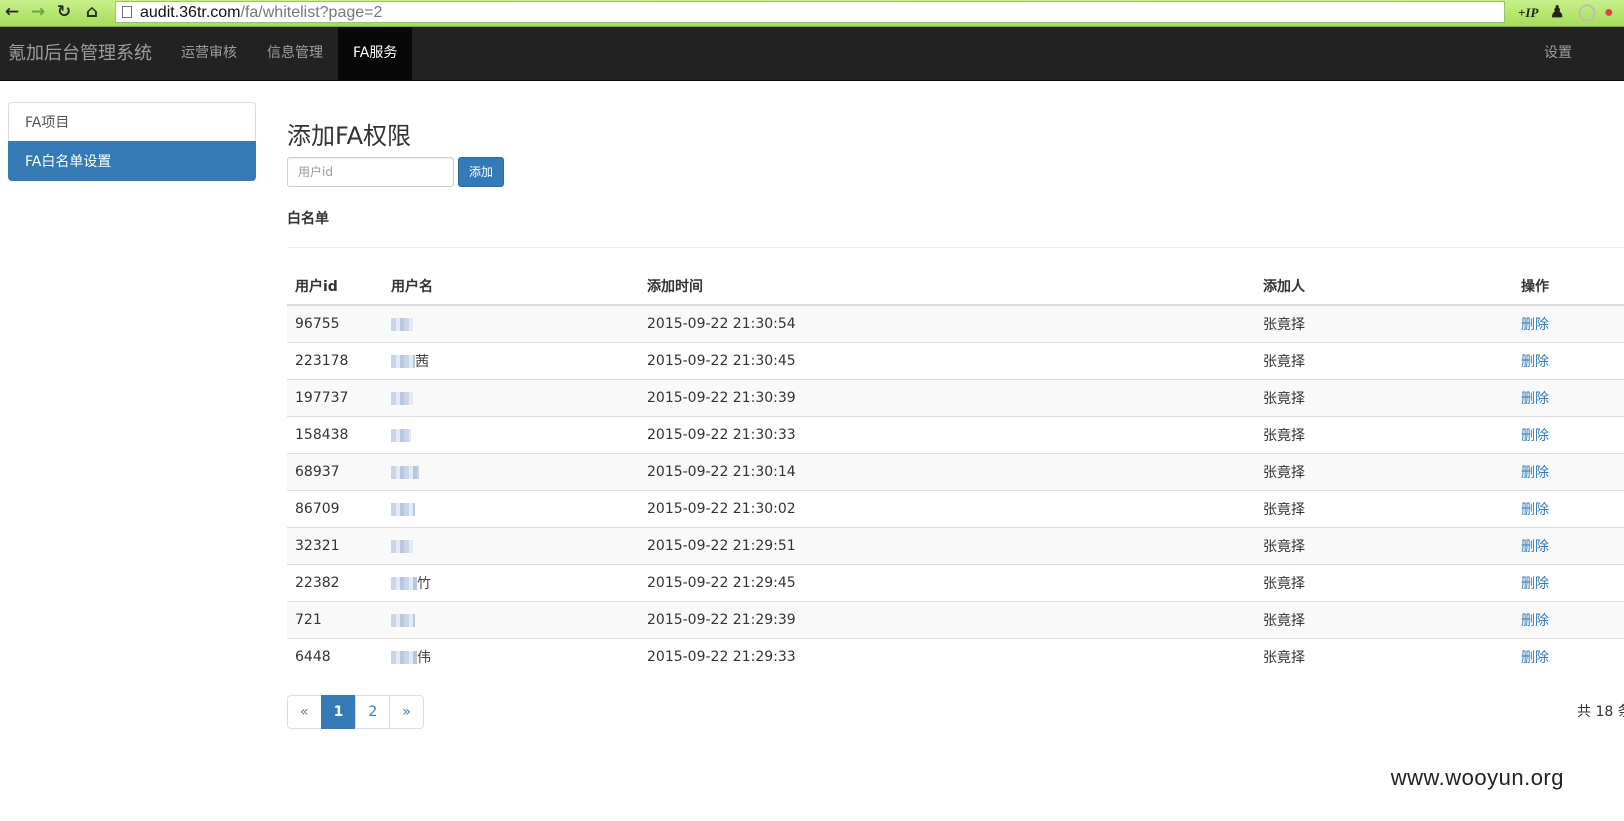 This screenshot has width=1624, height=821. I want to click on header-add-time: 添加时间, so click(947, 287).